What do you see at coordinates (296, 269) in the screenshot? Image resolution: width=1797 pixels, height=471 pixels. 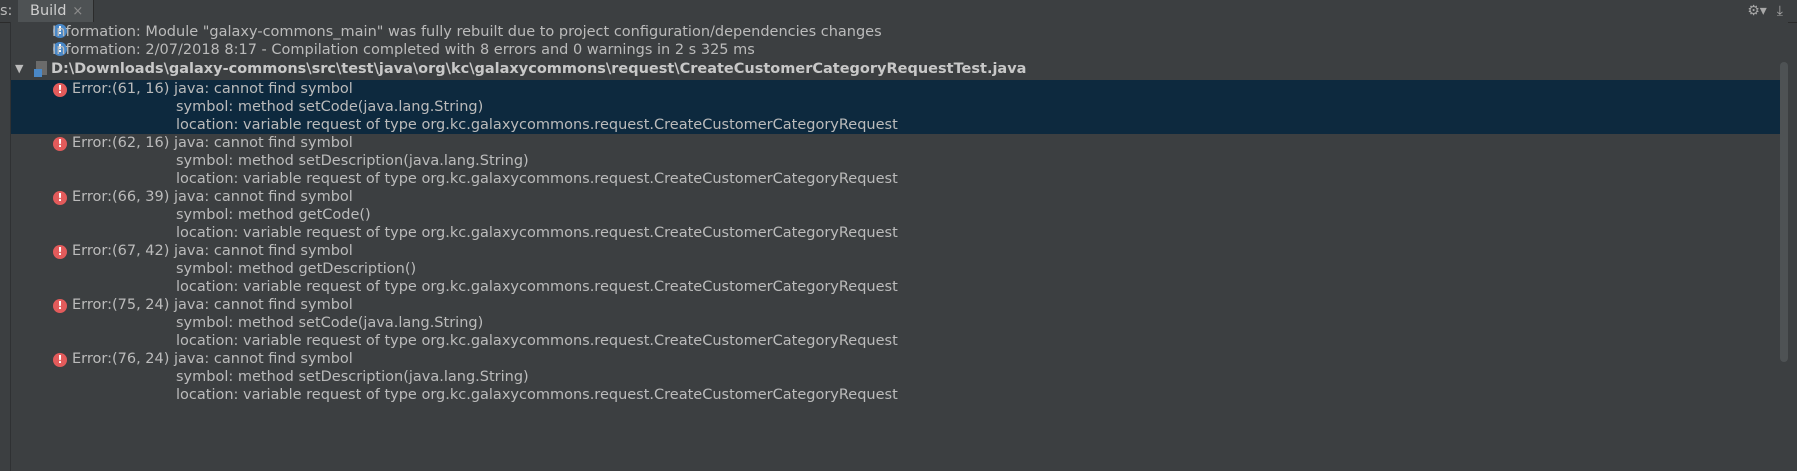 I see `error-symbol: symbol: method getDescription()` at bounding box center [296, 269].